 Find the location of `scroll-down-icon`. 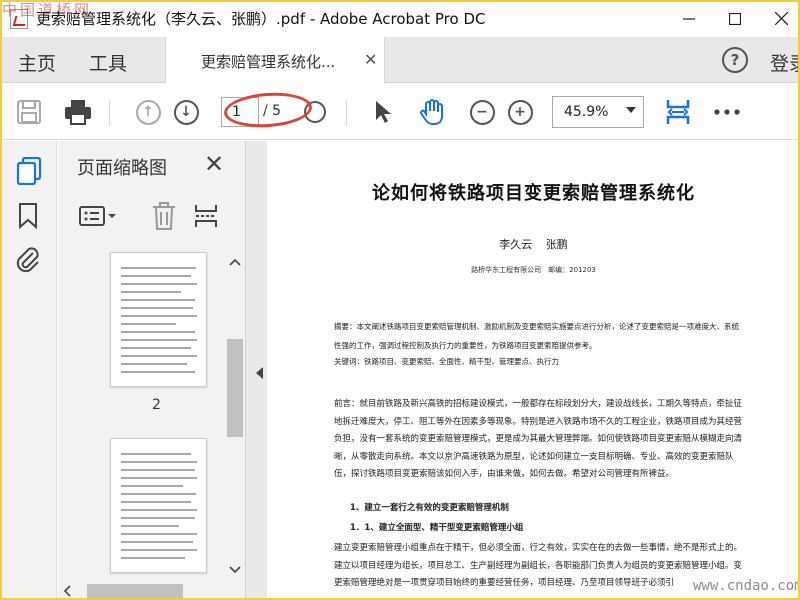

scroll-down-icon is located at coordinates (235, 570).